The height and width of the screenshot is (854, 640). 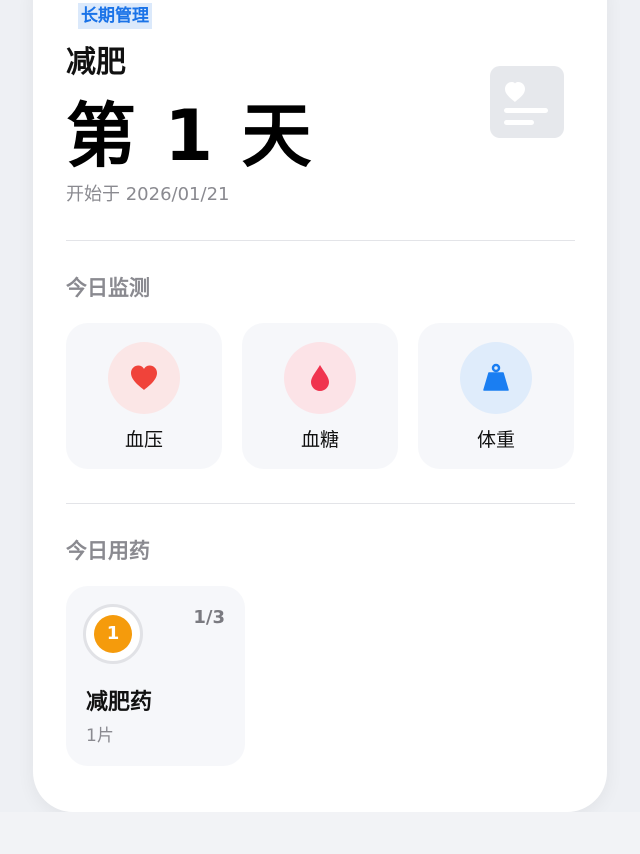 What do you see at coordinates (143, 440) in the screenshot?
I see `monitor-label: 血压` at bounding box center [143, 440].